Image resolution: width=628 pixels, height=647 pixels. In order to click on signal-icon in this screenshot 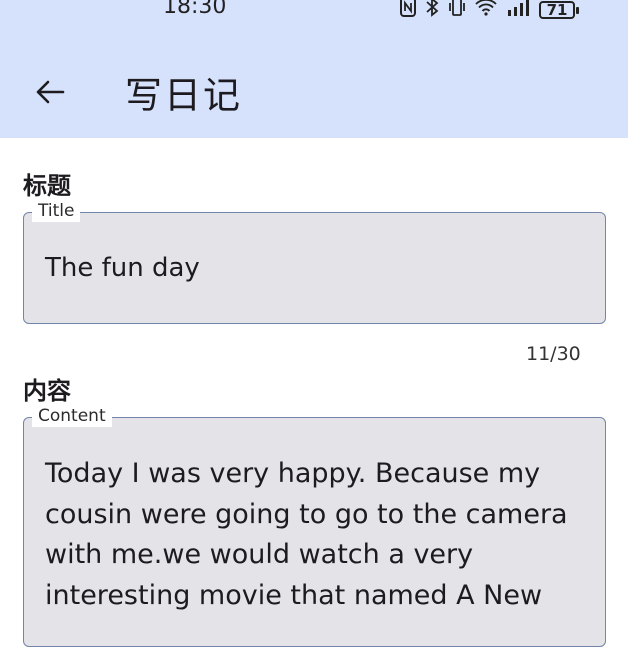, I will do `click(518, 11)`.